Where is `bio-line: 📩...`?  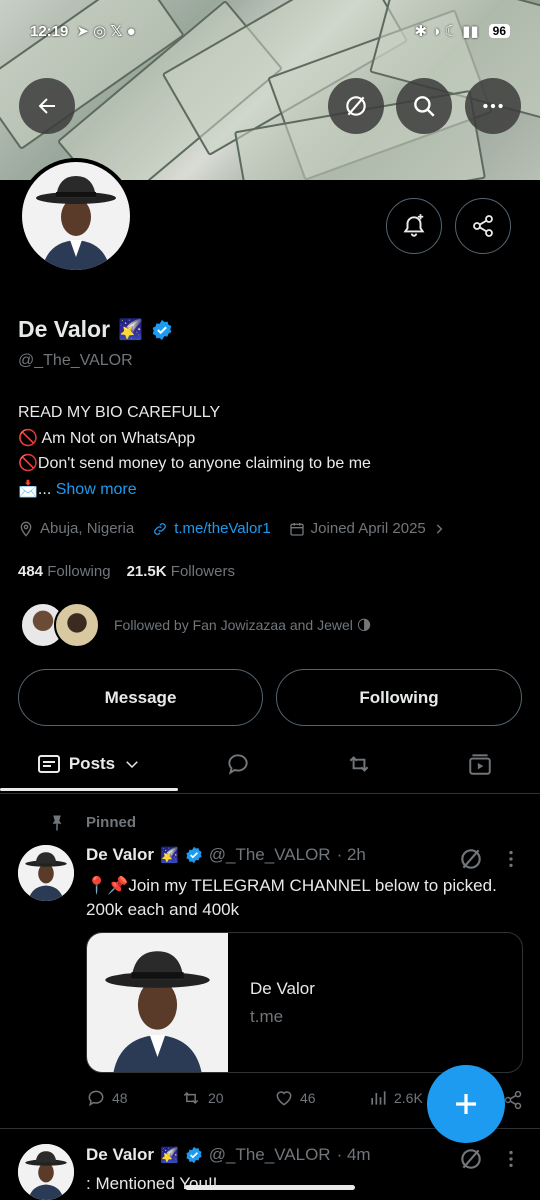 bio-line: 📩... is located at coordinates (35, 489).